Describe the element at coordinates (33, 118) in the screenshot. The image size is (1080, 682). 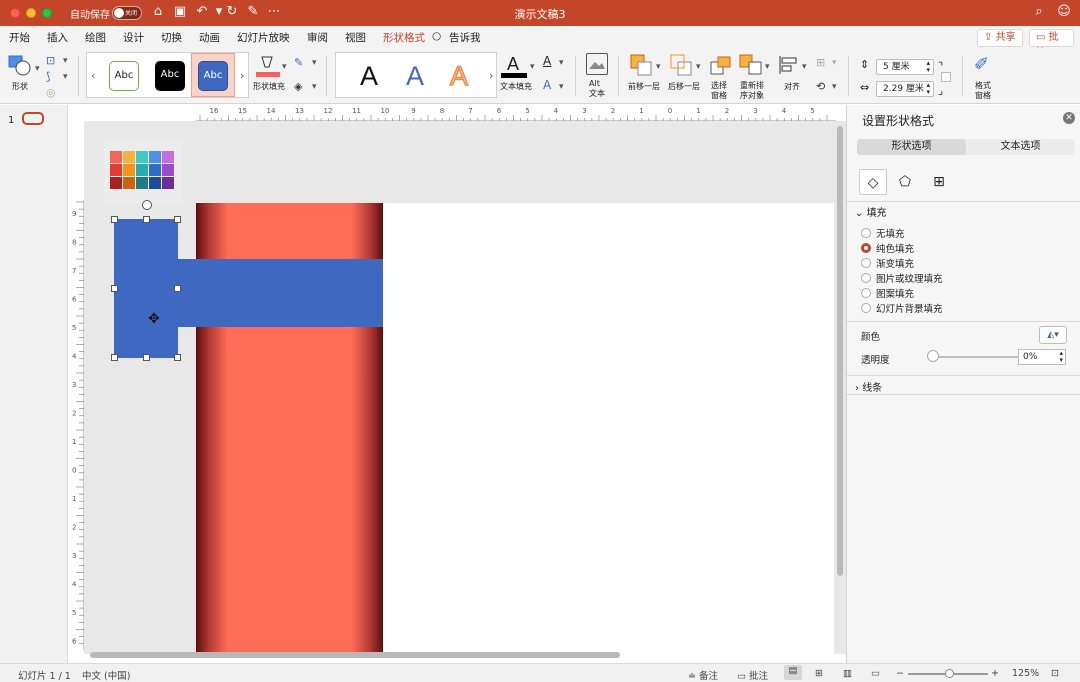
I see `slide-thumbnail` at that location.